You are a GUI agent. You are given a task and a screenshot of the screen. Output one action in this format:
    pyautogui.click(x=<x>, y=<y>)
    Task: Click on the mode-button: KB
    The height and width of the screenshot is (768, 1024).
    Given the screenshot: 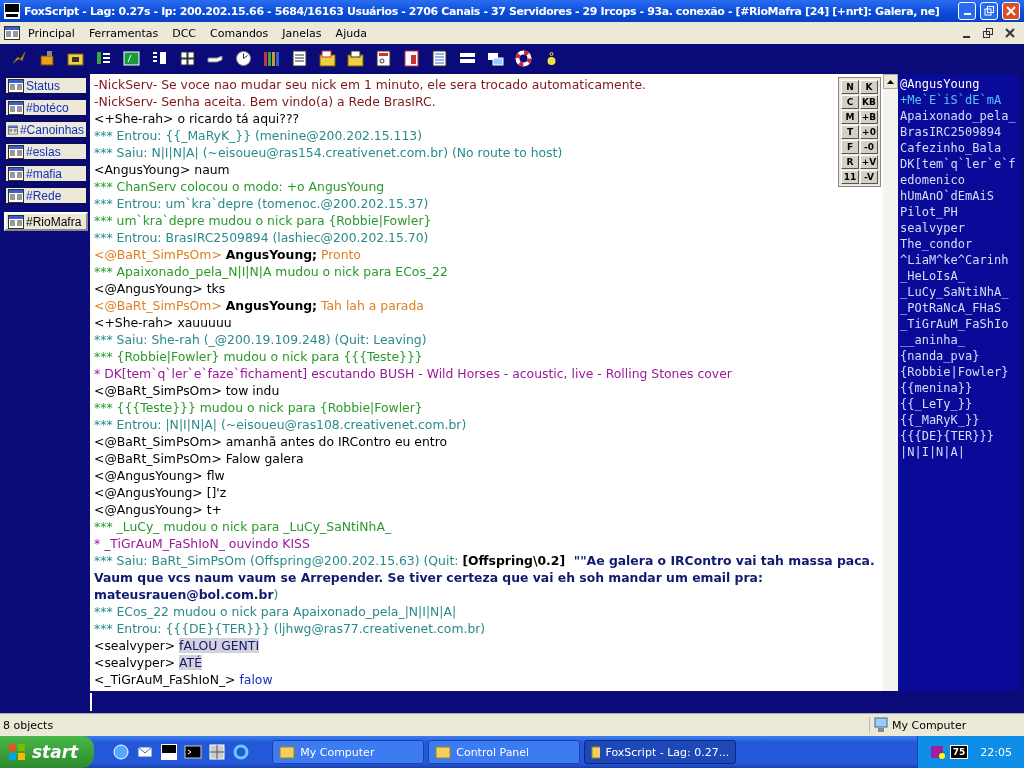 What is the action you would take?
    pyautogui.click(x=869, y=102)
    